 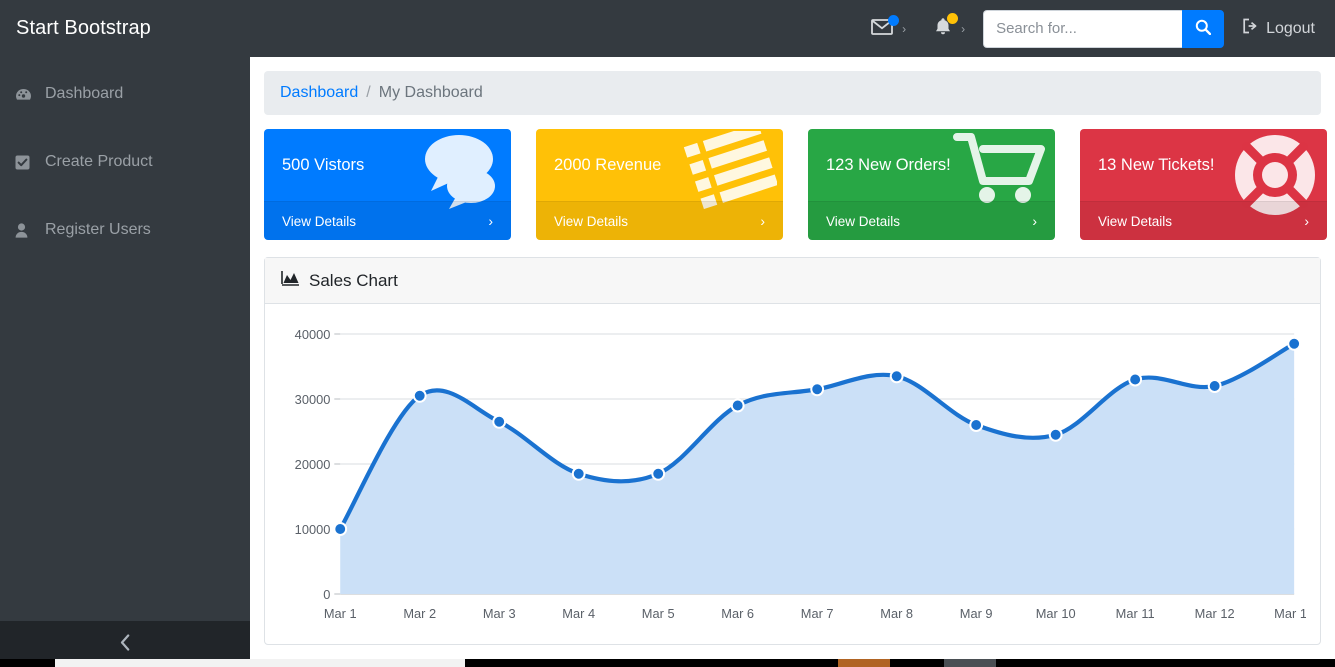 I want to click on svg-text: 40000, so click(x=313, y=334).